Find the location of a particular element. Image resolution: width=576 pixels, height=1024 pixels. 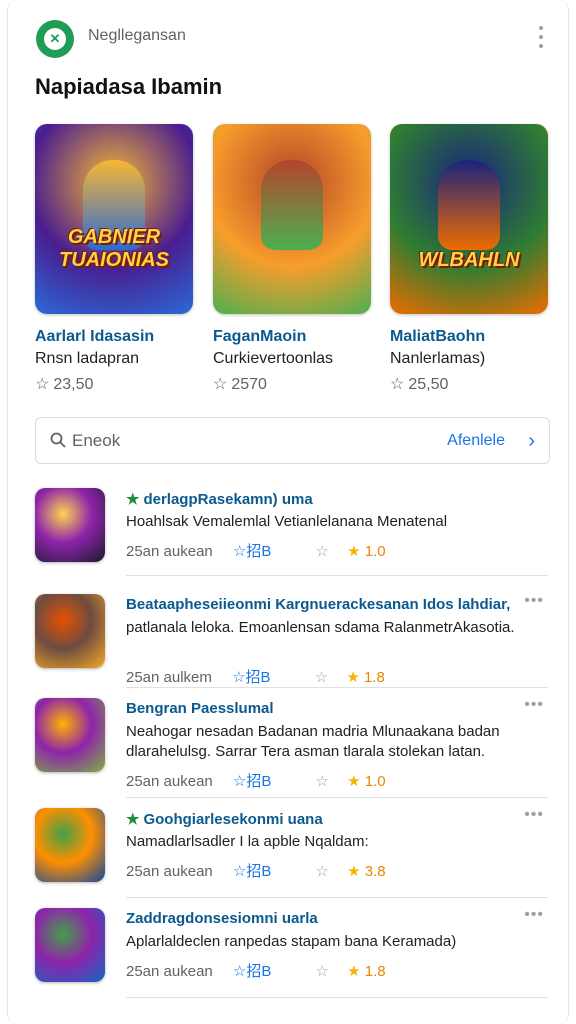

app-title: Bengran Paesslumal is located at coordinates (200, 708).